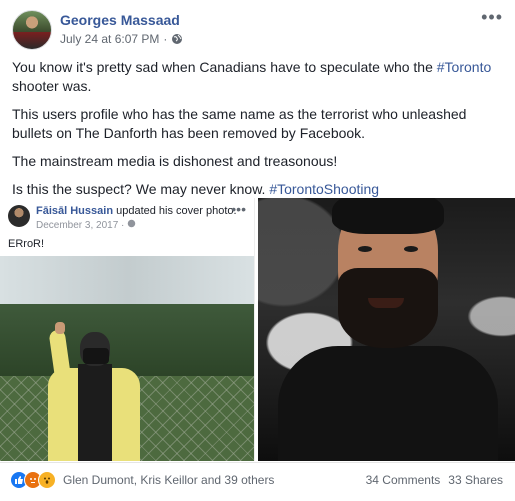 The image size is (515, 501). Describe the element at coordinates (75, 211) in the screenshot. I see `embedded-name: Fāisāl Hussain` at that location.